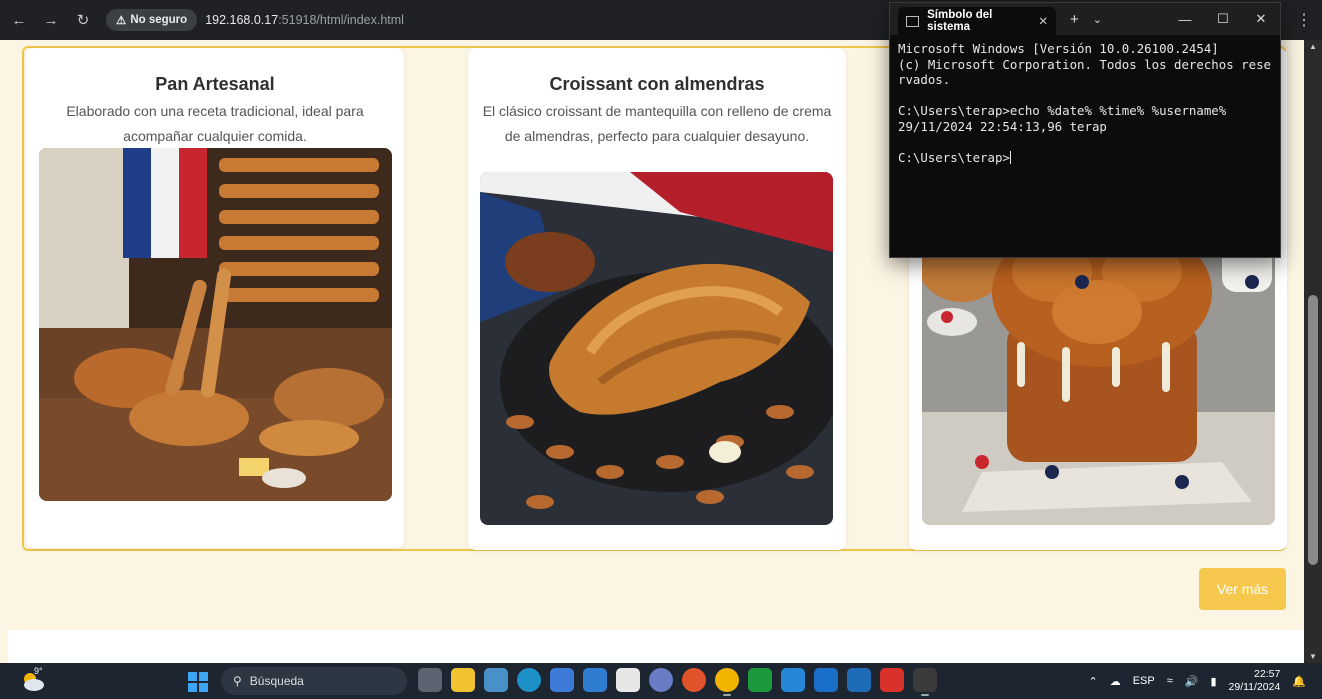 This screenshot has width=1322, height=699. Describe the element at coordinates (656, 646) in the screenshot. I see `next-section` at that location.